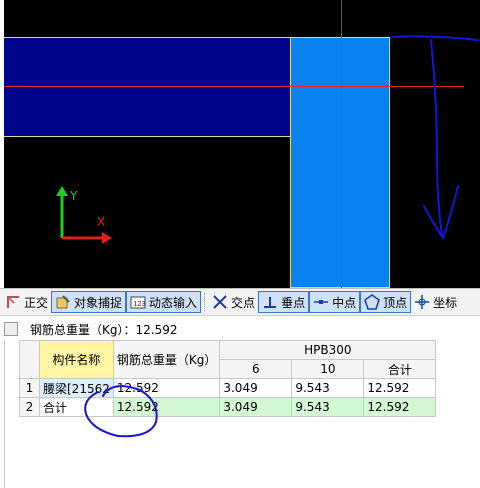 The height and width of the screenshot is (488, 480). What do you see at coordinates (422, 302) in the screenshot?
I see `coordinate-icon` at bounding box center [422, 302].